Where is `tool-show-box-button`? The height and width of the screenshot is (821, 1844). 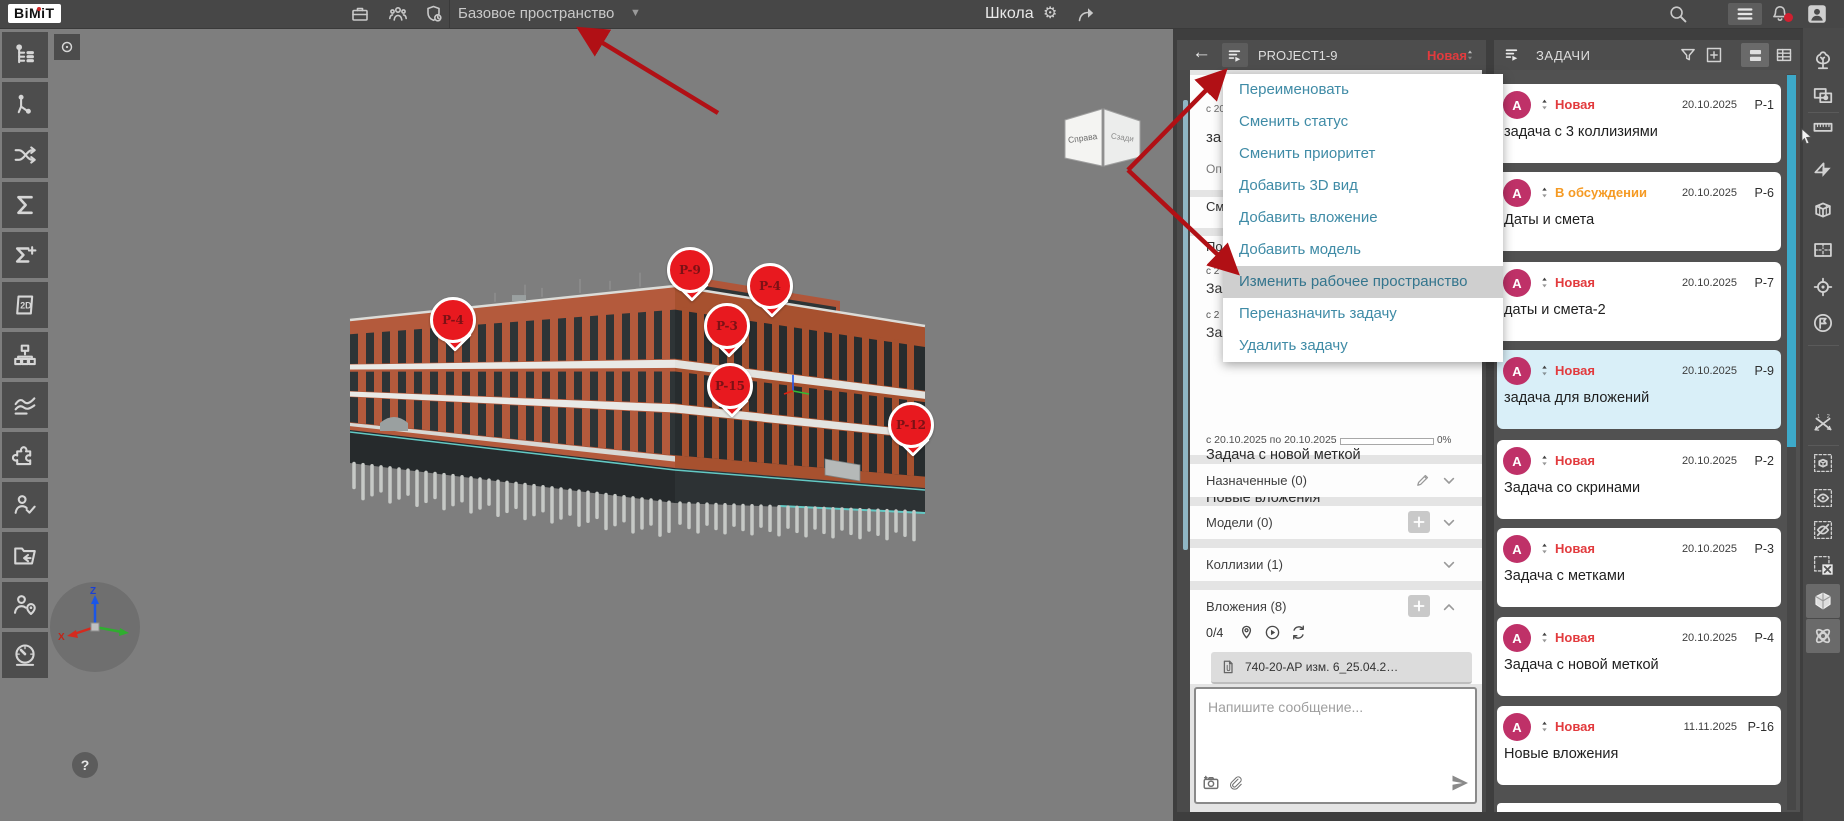 tool-show-box-button is located at coordinates (1823, 498).